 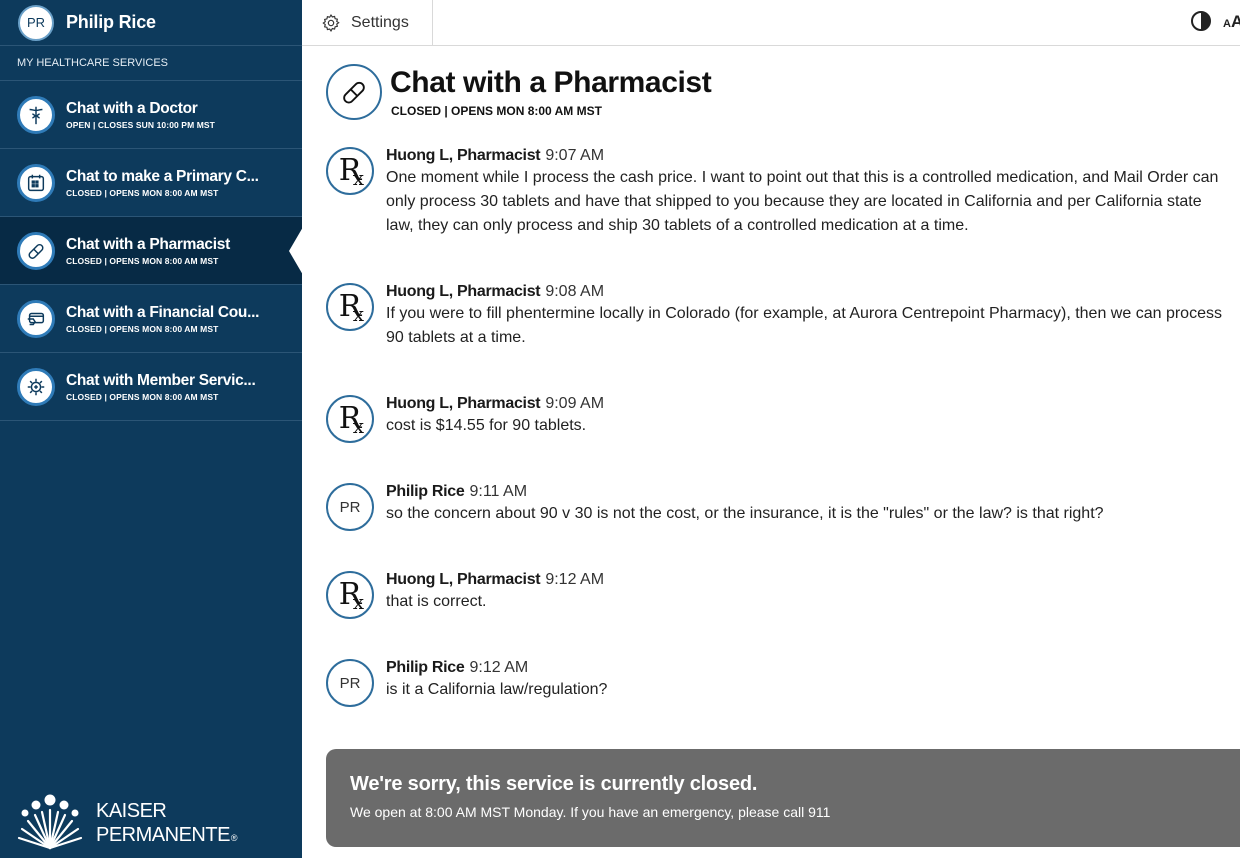 What do you see at coordinates (575, 155) in the screenshot?
I see `message-time: 9:07 AM` at bounding box center [575, 155].